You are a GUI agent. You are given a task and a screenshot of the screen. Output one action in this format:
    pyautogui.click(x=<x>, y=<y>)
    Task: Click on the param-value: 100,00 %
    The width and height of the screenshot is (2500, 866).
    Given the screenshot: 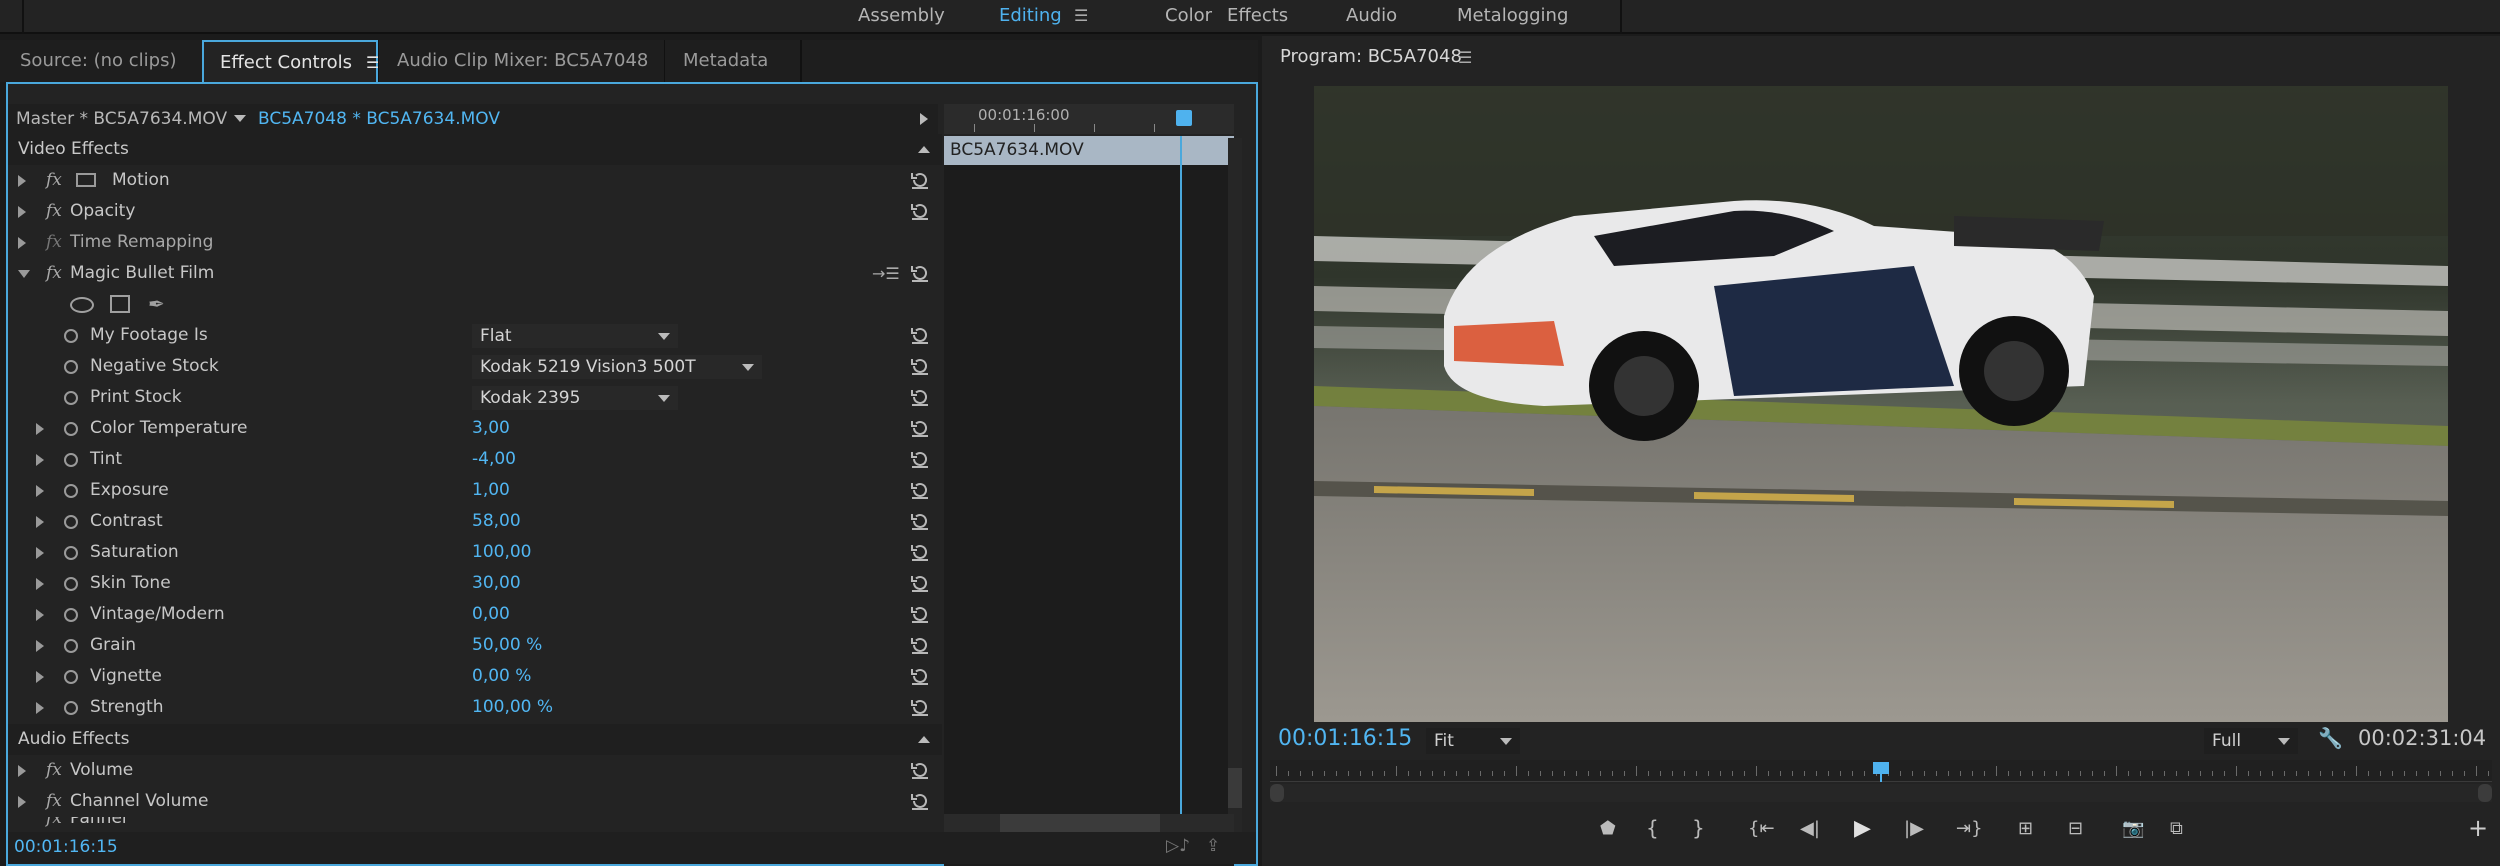 What is the action you would take?
    pyautogui.click(x=512, y=707)
    